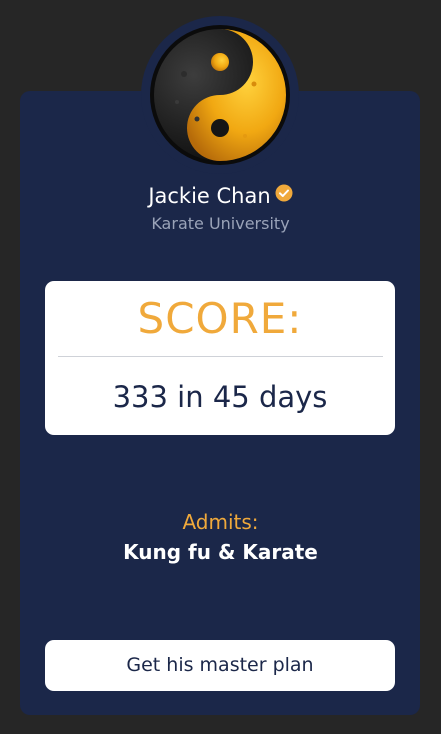 Image resolution: width=441 pixels, height=734 pixels. I want to click on score-divider, so click(220, 356).